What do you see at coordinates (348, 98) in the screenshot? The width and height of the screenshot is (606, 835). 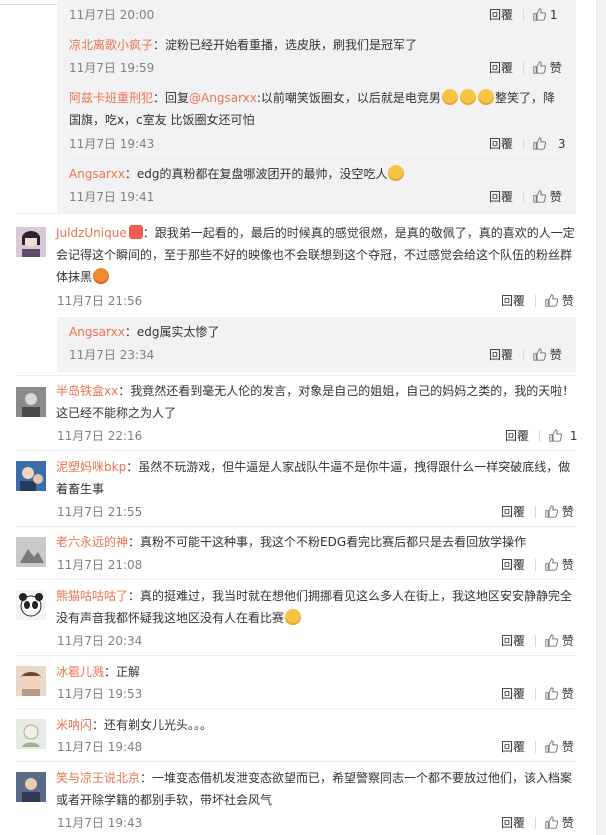 I see `reply-body: :以前嘲笑饭圈女，以后就是电竞男` at bounding box center [348, 98].